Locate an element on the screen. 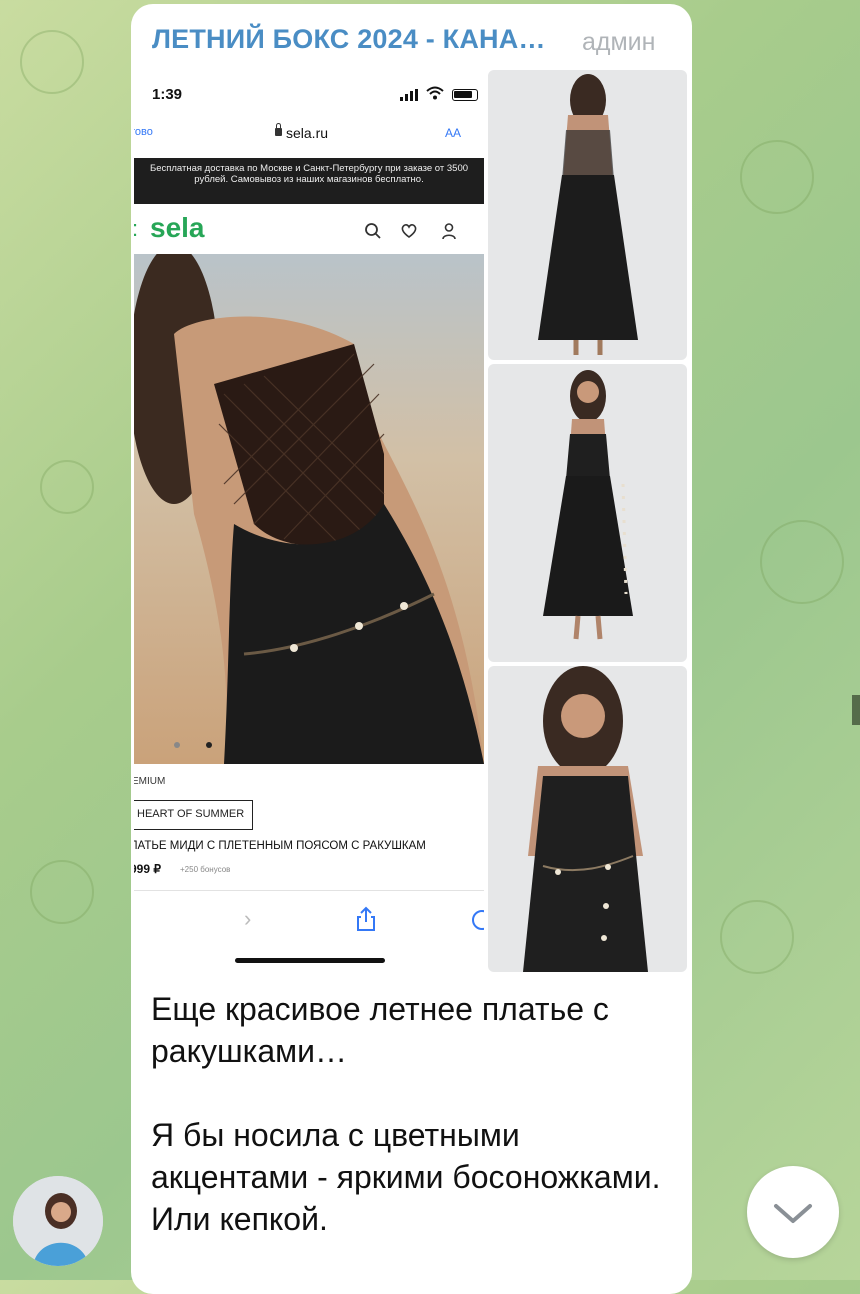 The height and width of the screenshot is (1294, 860). status-time: 1:39 is located at coordinates (167, 94).